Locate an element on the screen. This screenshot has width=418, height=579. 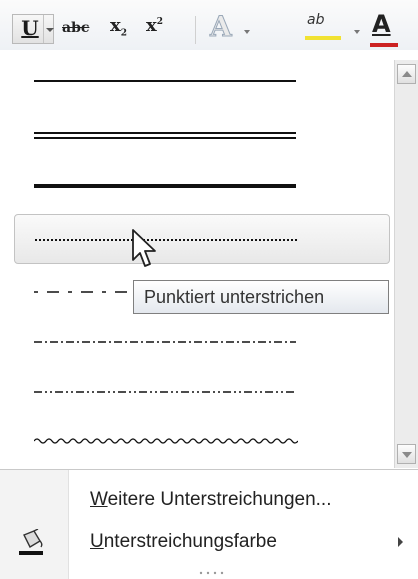
underline-style-single is located at coordinates (202, 80).